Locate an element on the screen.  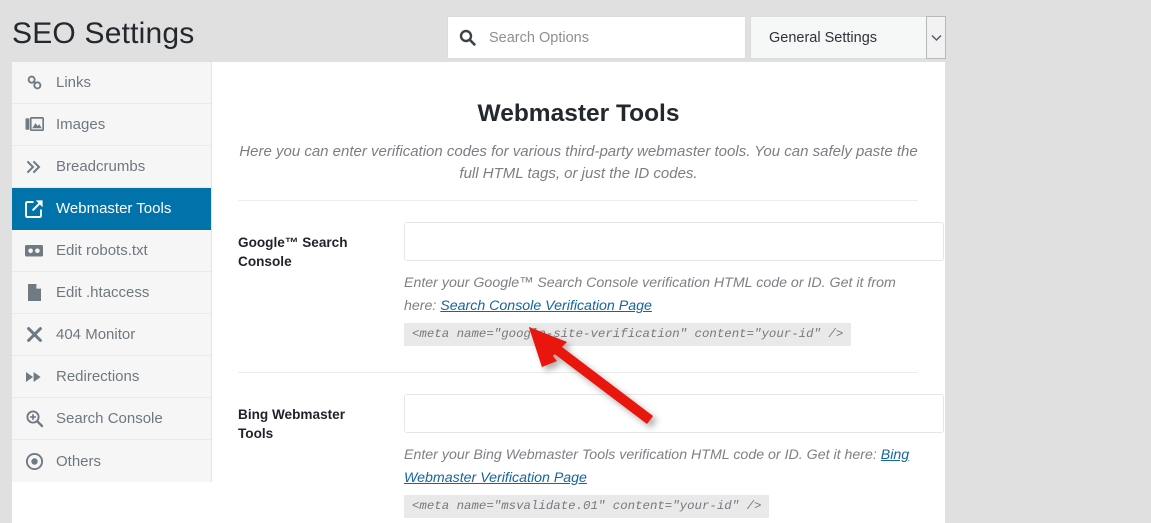
sidebar-item-breadcrumbs: Breadcrumbs is located at coordinates (111, 167).